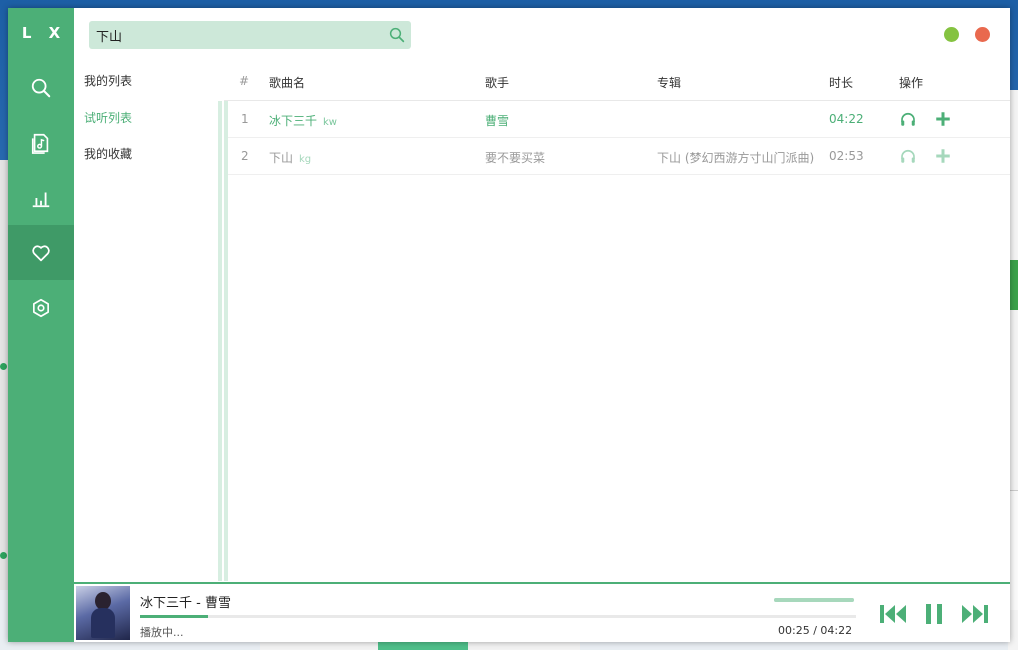 Image resolution: width=1018 pixels, height=650 pixels. I want to click on nav-settings, so click(41, 307).